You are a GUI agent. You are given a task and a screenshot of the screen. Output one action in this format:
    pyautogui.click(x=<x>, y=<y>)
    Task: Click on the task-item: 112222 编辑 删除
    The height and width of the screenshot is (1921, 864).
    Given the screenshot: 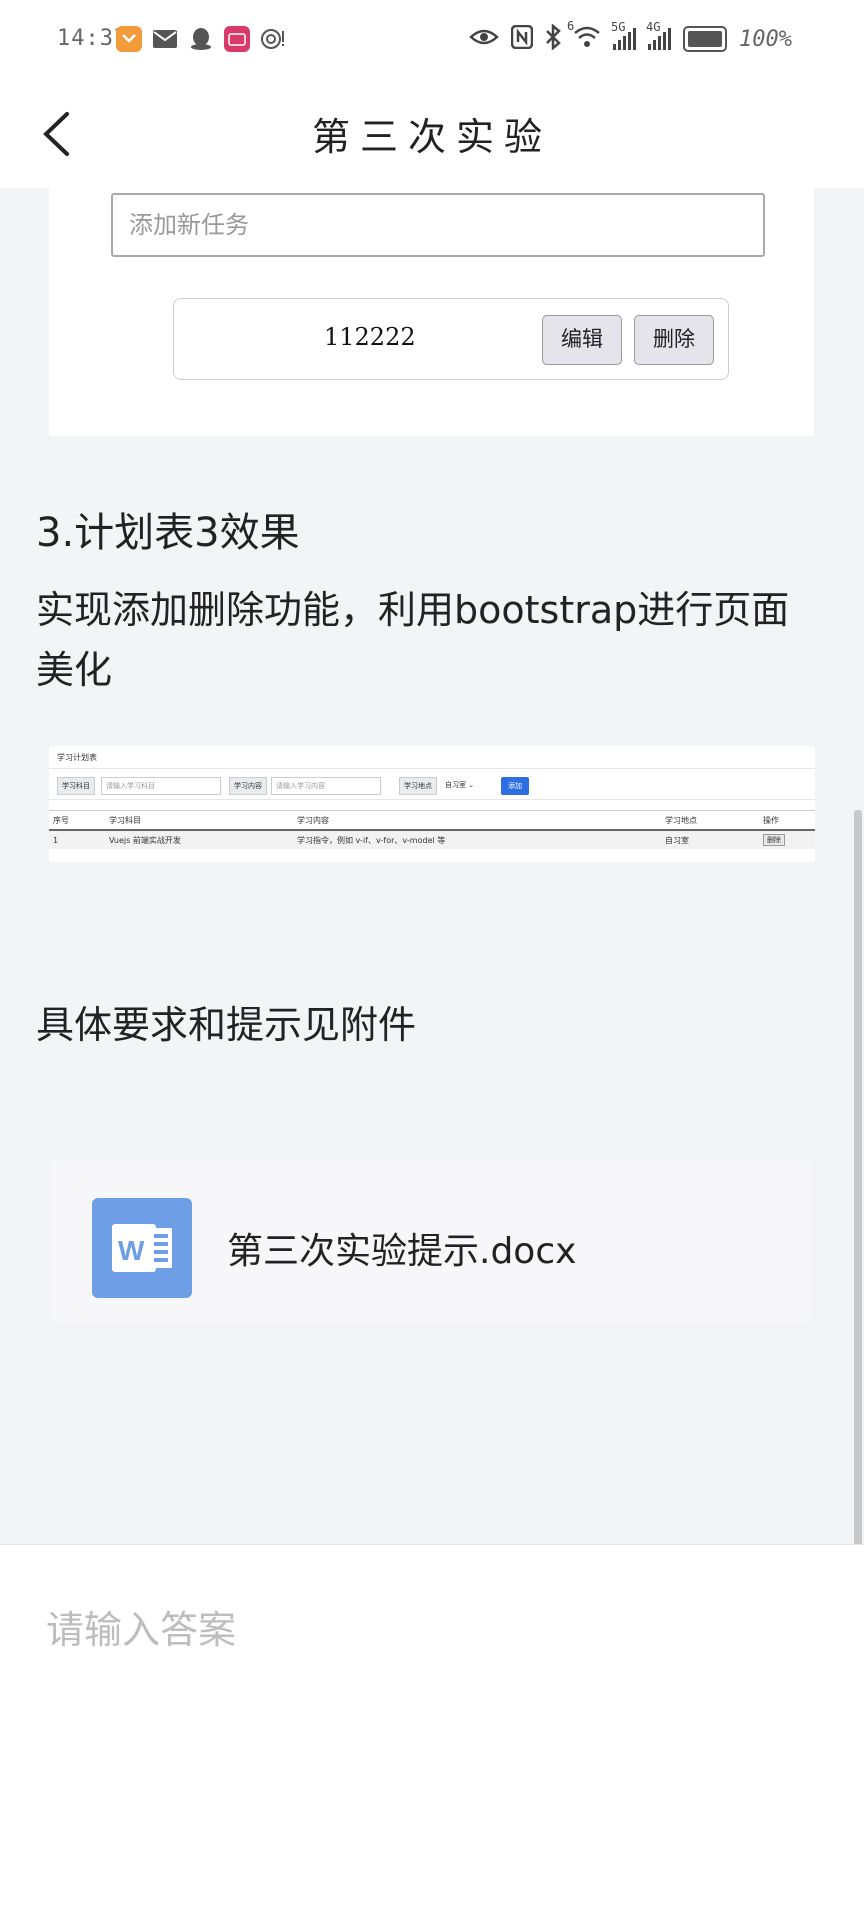 What is the action you would take?
    pyautogui.click(x=451, y=339)
    